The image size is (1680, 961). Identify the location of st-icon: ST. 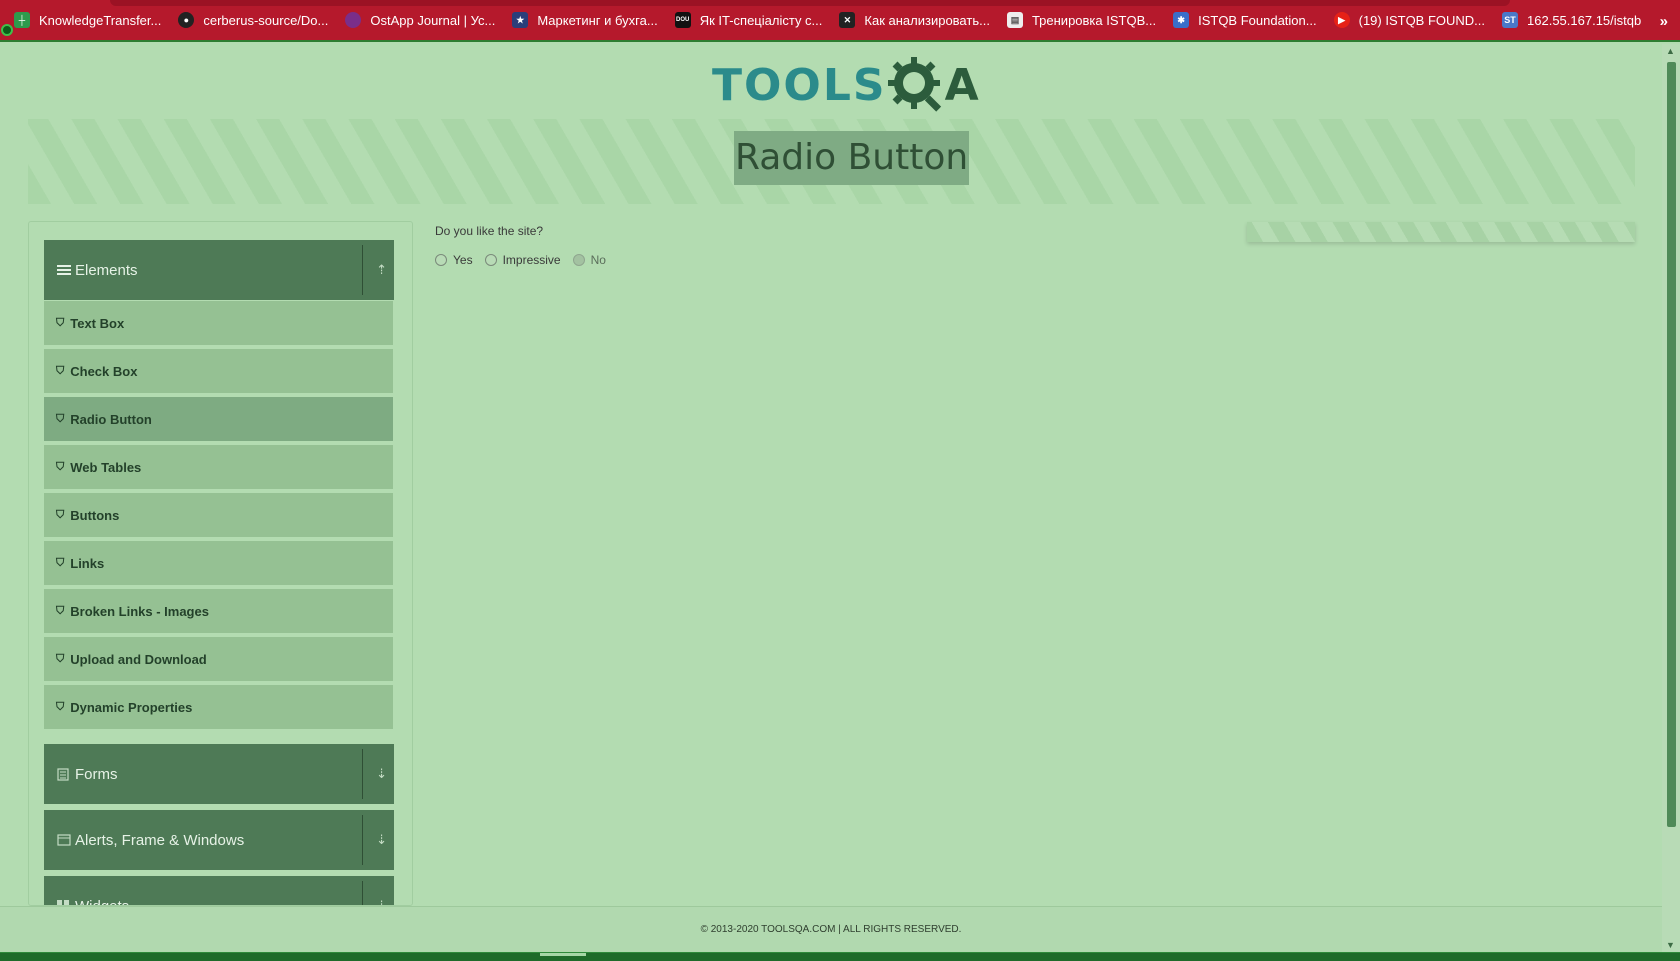
(1510, 20).